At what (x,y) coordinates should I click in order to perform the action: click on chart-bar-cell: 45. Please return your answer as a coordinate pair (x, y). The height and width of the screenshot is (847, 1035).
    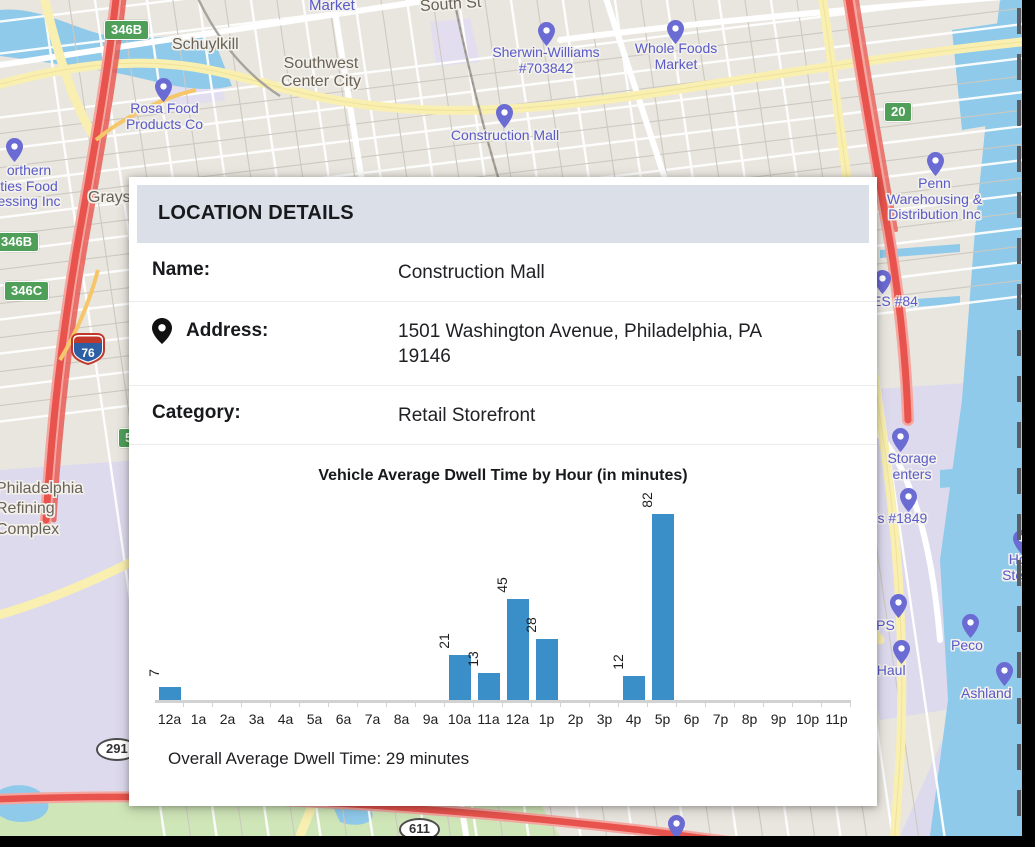
    Looking at the image, I should click on (513, 599).